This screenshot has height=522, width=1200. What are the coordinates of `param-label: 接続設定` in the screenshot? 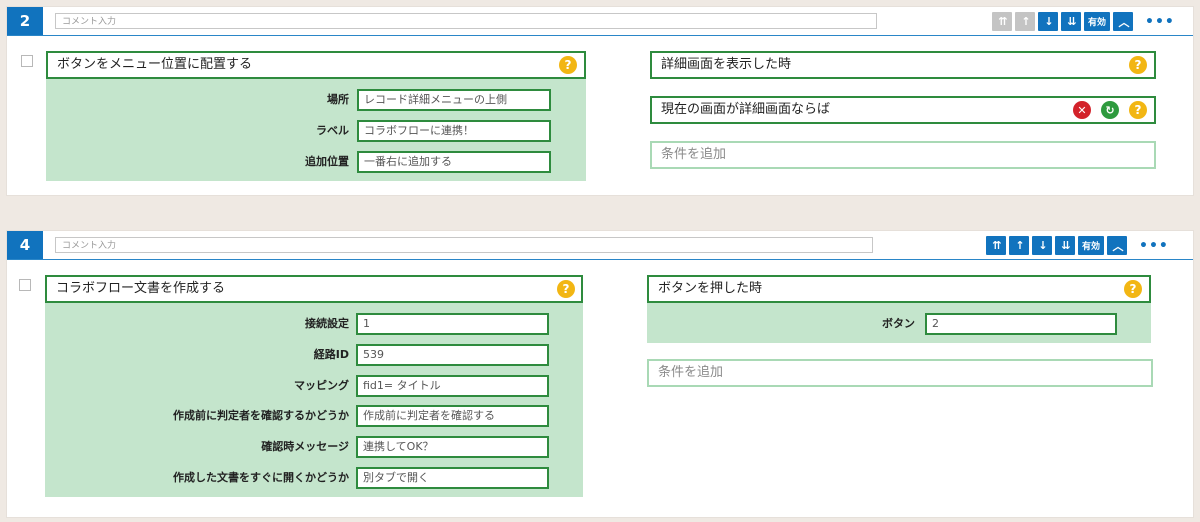 It's located at (327, 323).